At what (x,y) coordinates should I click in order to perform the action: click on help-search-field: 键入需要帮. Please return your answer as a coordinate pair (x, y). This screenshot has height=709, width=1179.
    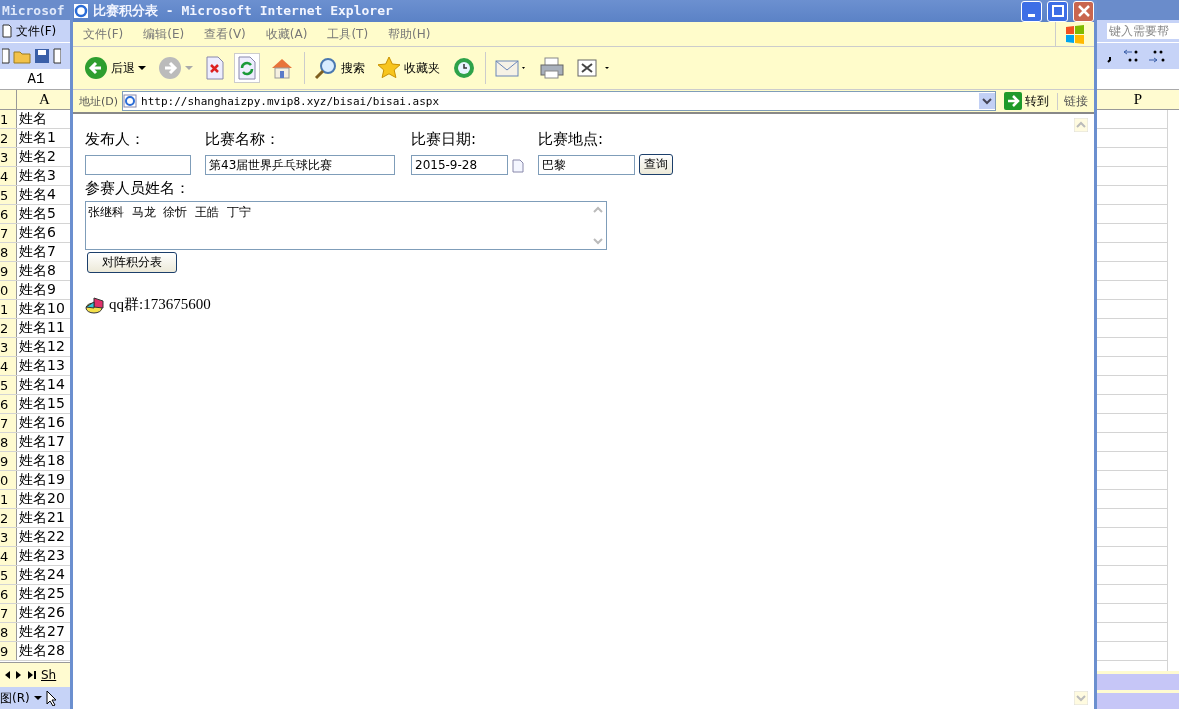
    Looking at the image, I should click on (1143, 31).